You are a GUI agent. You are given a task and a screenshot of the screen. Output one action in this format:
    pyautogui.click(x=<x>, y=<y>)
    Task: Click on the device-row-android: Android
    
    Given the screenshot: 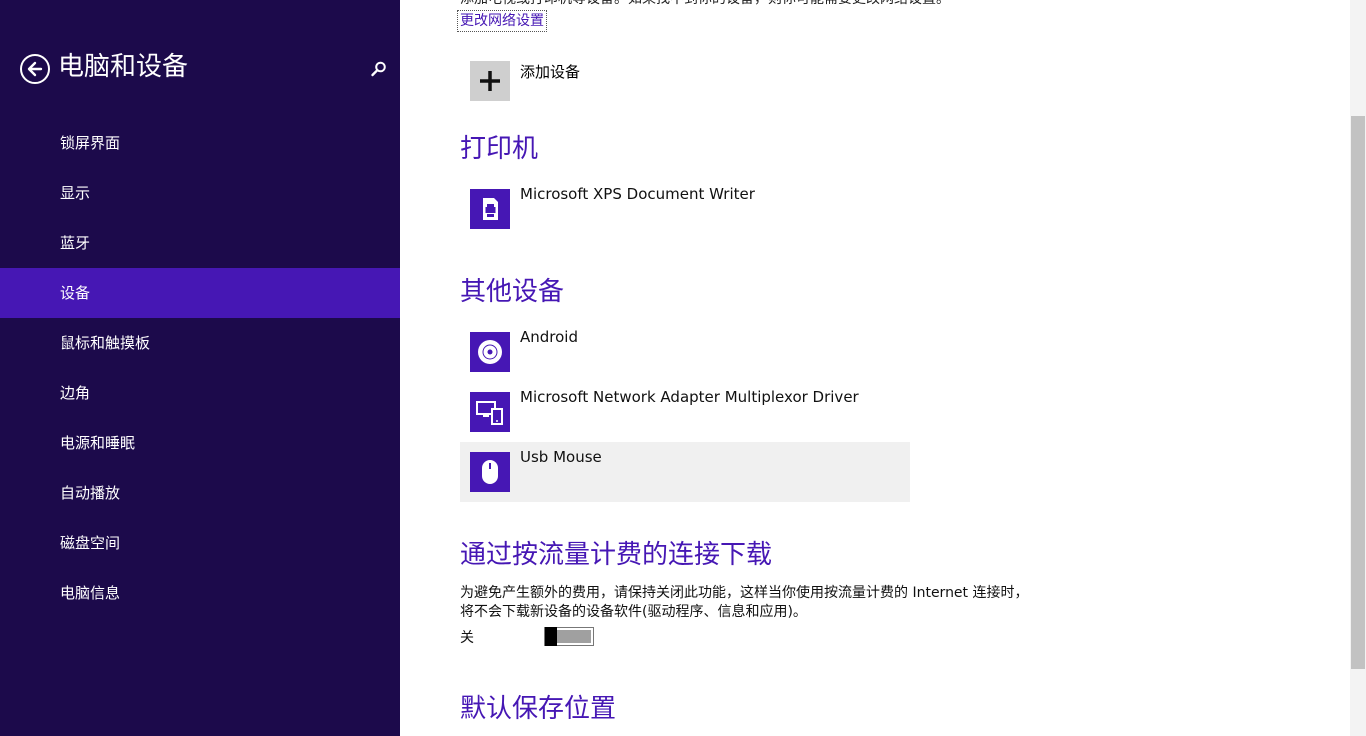 What is the action you would take?
    pyautogui.click(x=685, y=352)
    